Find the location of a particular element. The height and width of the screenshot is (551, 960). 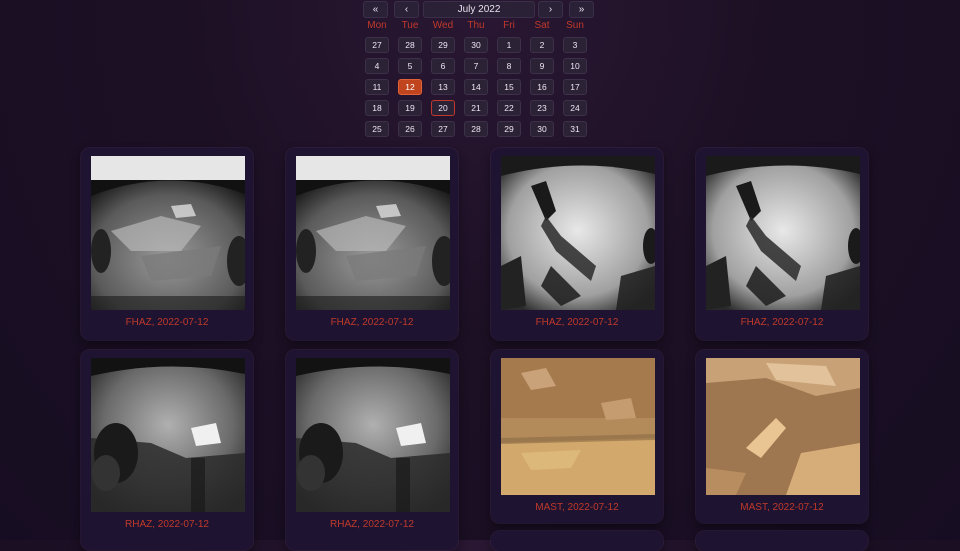

next-year-button: » is located at coordinates (581, 9).